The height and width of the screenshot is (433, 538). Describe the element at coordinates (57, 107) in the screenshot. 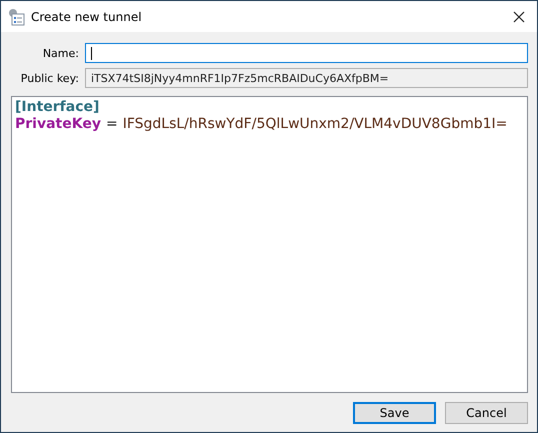

I see `section-header: [Interface]` at that location.